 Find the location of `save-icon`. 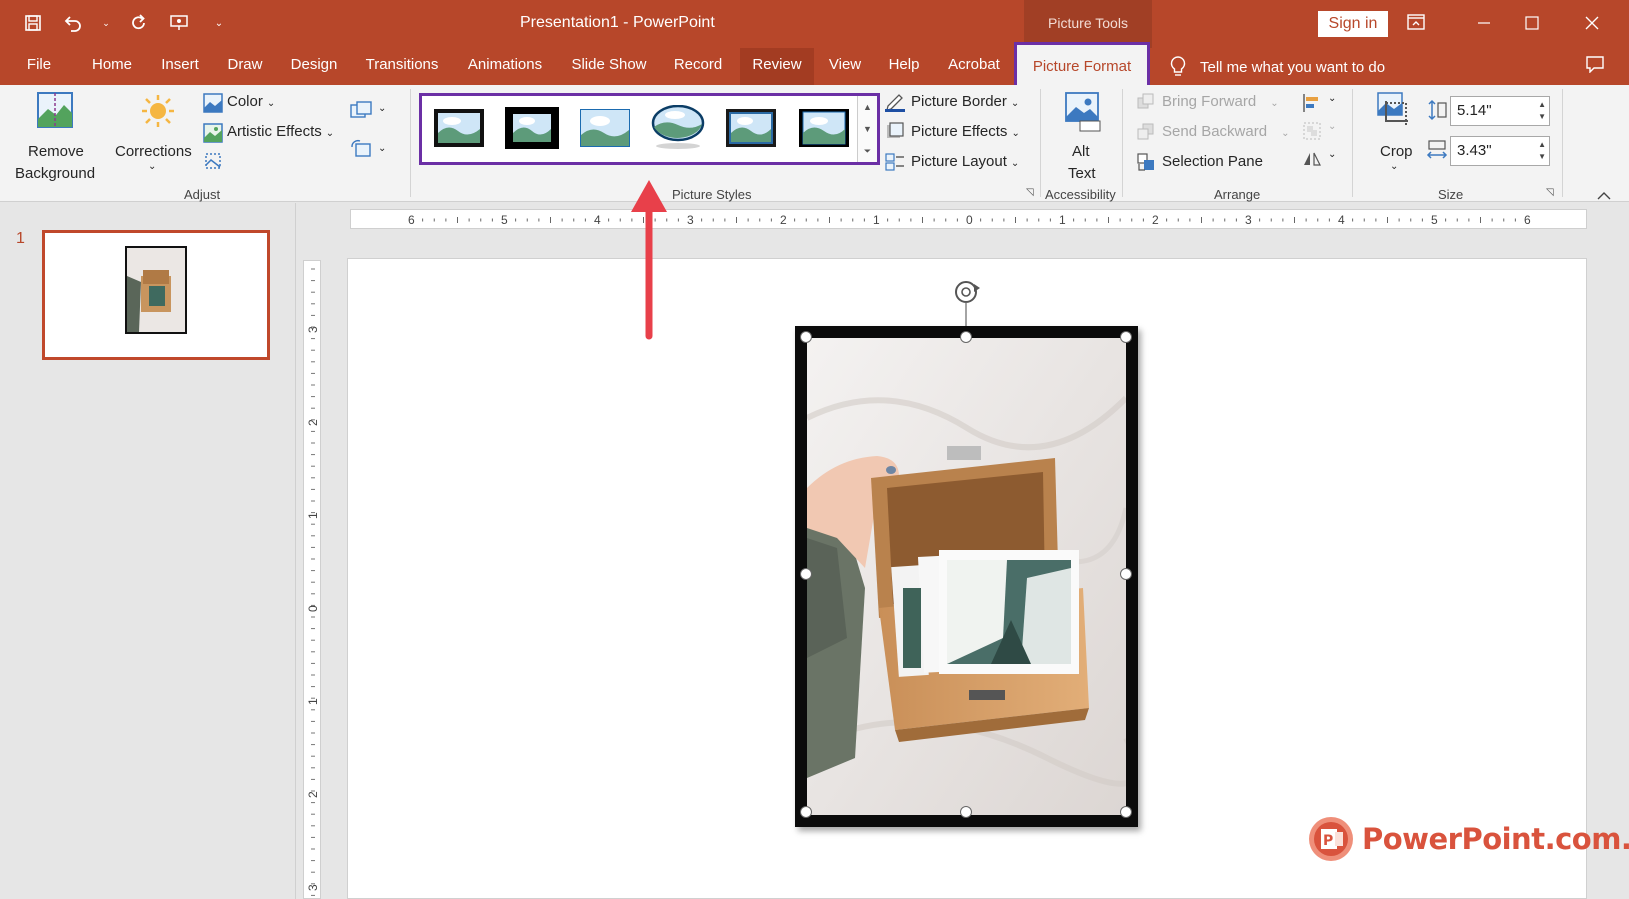

save-icon is located at coordinates (33, 23).